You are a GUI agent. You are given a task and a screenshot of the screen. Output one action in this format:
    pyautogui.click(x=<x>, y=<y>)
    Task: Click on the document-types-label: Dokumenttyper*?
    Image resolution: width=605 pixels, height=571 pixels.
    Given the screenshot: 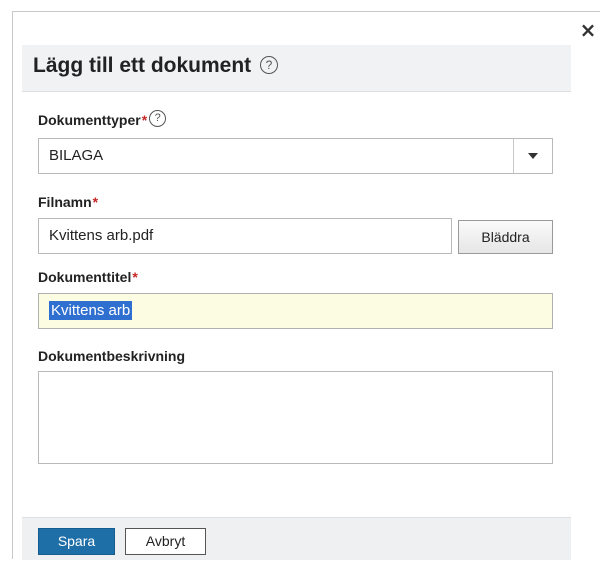 What is the action you would take?
    pyautogui.click(x=102, y=119)
    